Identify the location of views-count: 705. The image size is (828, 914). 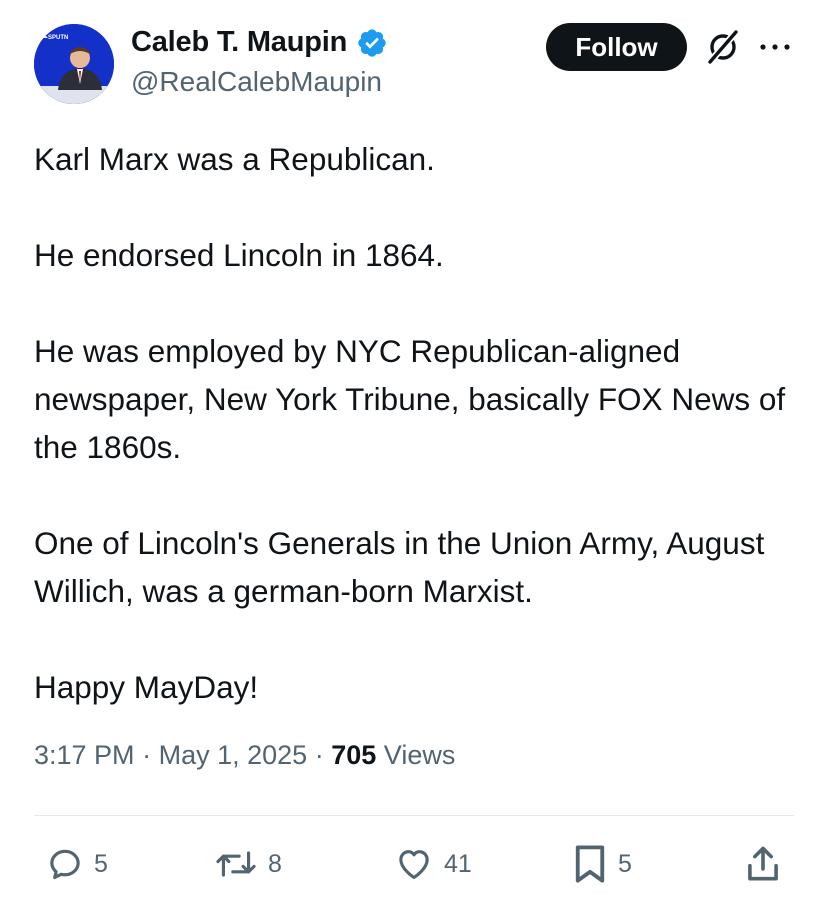
(353, 755).